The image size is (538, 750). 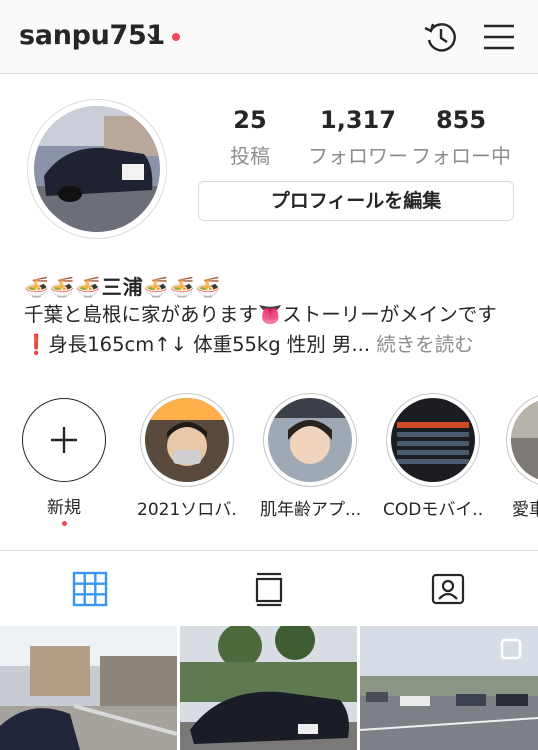 What do you see at coordinates (153, 37) in the screenshot?
I see `chevron-down-icon` at bounding box center [153, 37].